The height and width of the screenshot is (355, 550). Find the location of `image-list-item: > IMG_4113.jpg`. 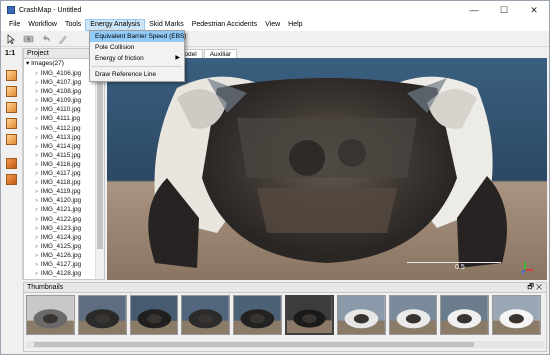

image-list-item: > IMG_4113.jpg is located at coordinates (60, 137).